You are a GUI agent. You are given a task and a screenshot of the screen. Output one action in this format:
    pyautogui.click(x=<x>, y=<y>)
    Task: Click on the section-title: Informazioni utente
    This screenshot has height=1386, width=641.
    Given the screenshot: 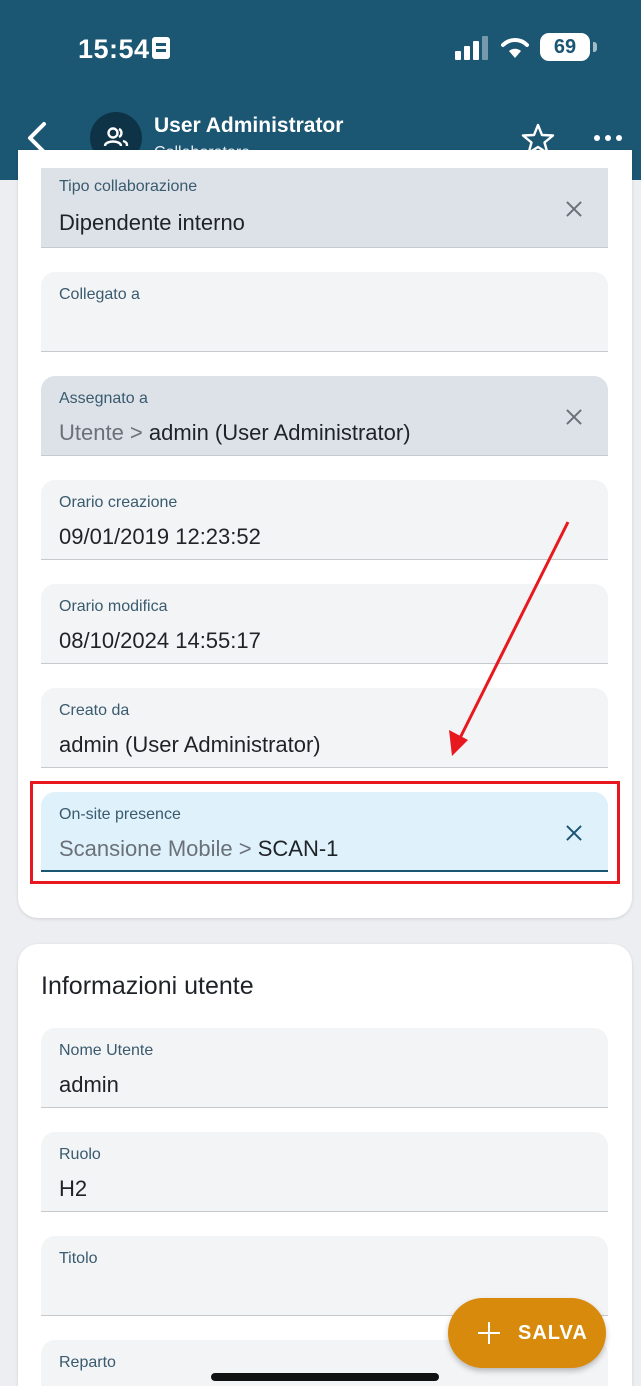 What is the action you would take?
    pyautogui.click(x=147, y=986)
    